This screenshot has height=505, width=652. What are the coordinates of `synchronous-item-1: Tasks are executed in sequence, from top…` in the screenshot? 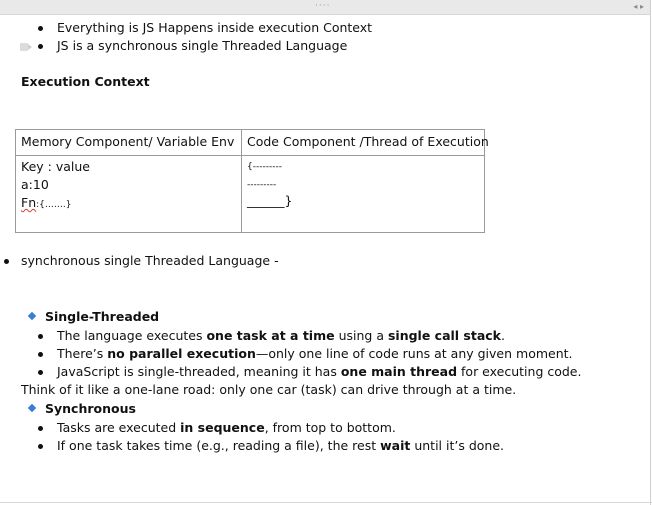 It's located at (226, 427).